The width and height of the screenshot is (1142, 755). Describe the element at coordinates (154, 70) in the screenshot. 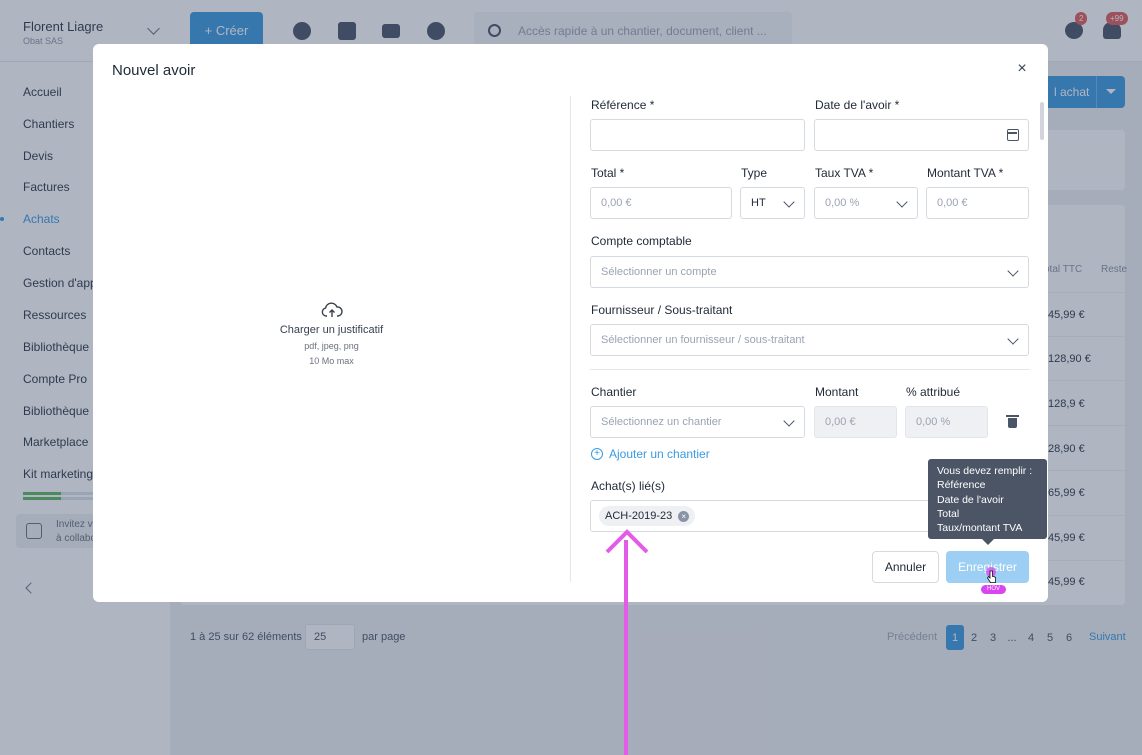

I see `modal-title: Nouvel avoir` at that location.